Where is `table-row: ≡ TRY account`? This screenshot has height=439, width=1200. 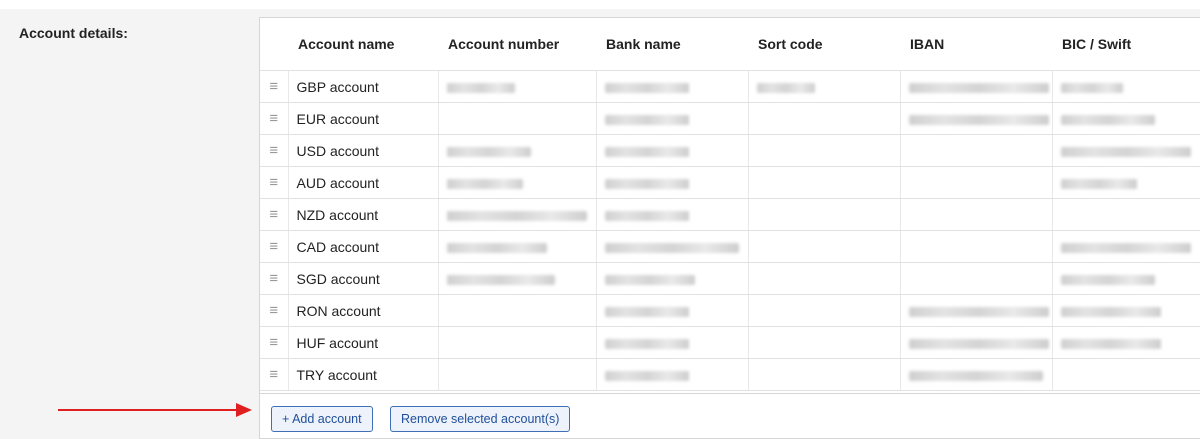
table-row: ≡ TRY account is located at coordinates (730, 374).